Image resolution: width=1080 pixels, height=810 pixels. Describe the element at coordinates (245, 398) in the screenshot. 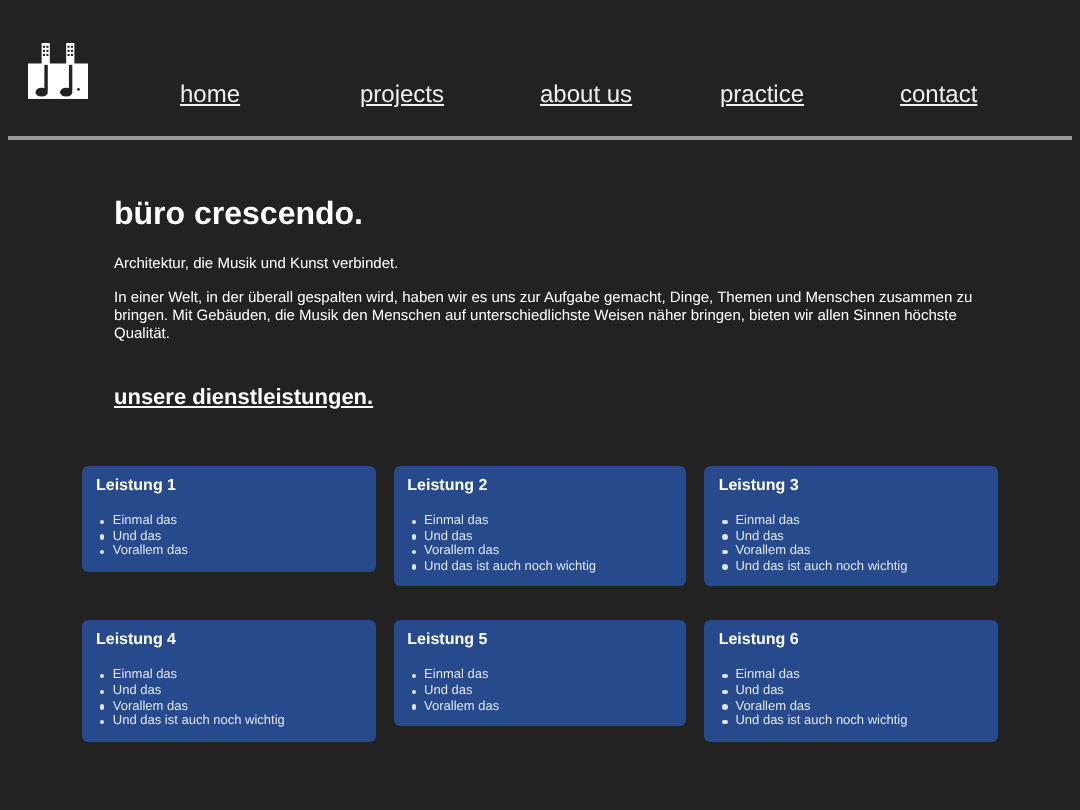

I see `services-heading: unsere dienstleistungen.` at that location.